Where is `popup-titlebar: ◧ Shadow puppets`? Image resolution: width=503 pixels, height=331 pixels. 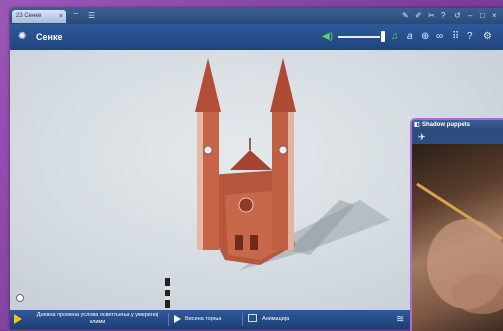 popup-titlebar: ◧ Shadow puppets is located at coordinates (457, 125).